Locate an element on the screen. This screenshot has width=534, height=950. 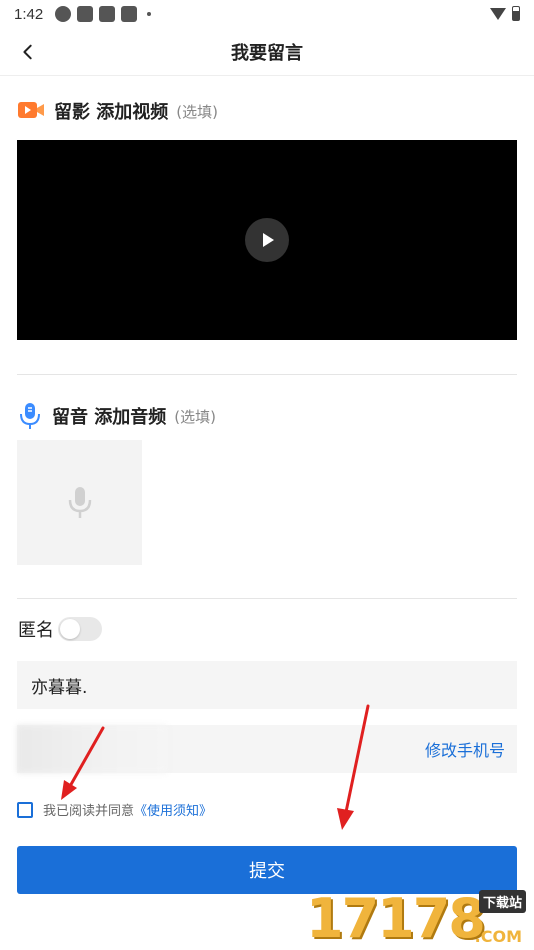
play-icon is located at coordinates (268, 240).